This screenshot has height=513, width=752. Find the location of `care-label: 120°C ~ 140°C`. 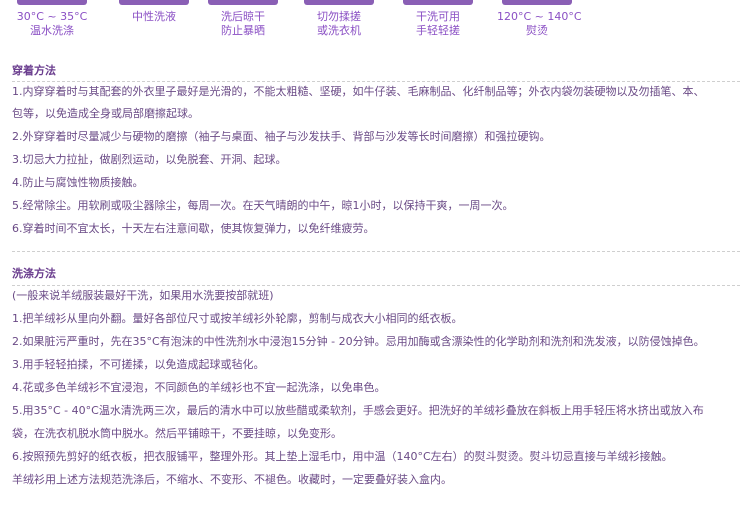

care-label: 120°C ~ 140°C is located at coordinates (539, 16).